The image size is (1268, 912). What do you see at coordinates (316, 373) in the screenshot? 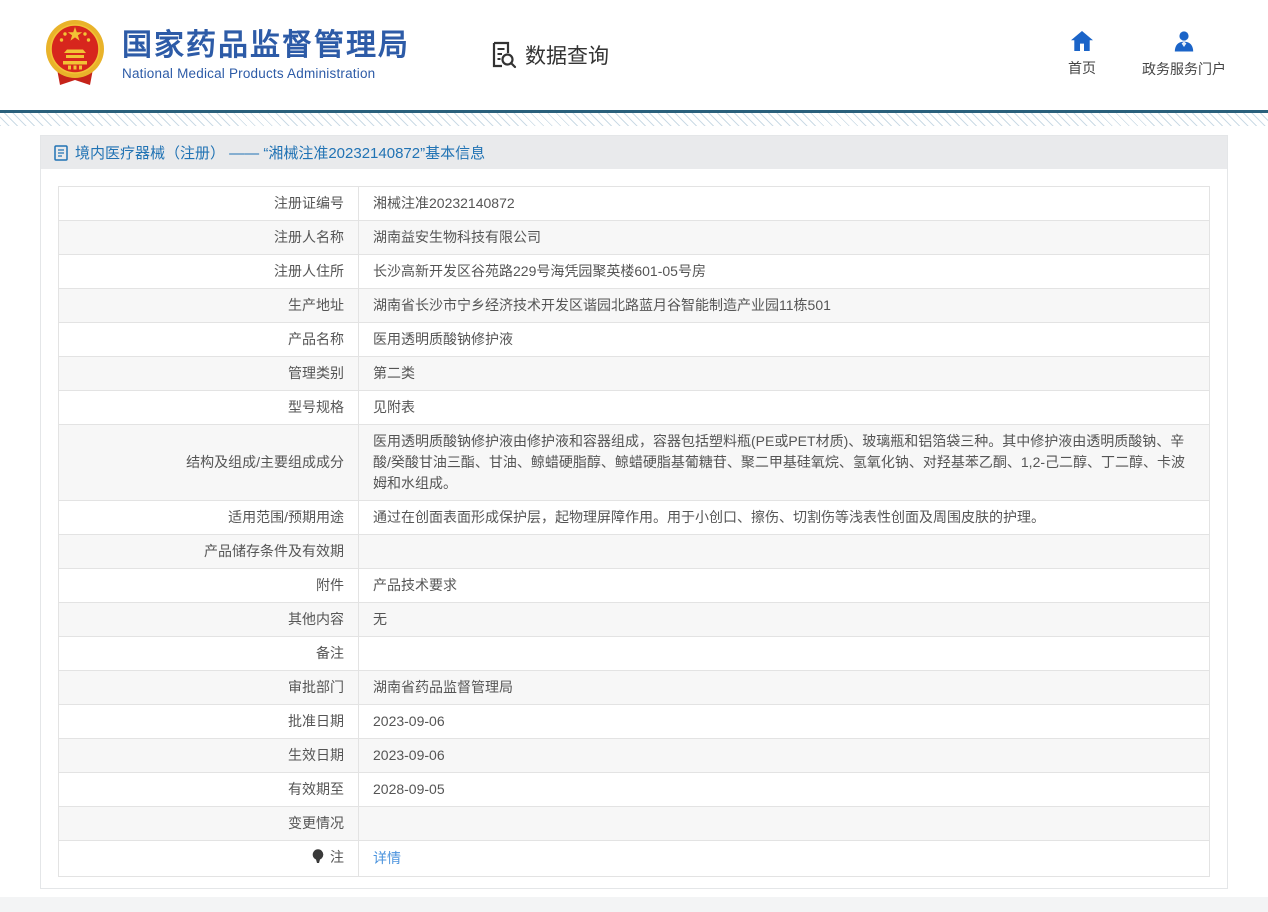
I see `row-label-text: 管理类别` at bounding box center [316, 373].